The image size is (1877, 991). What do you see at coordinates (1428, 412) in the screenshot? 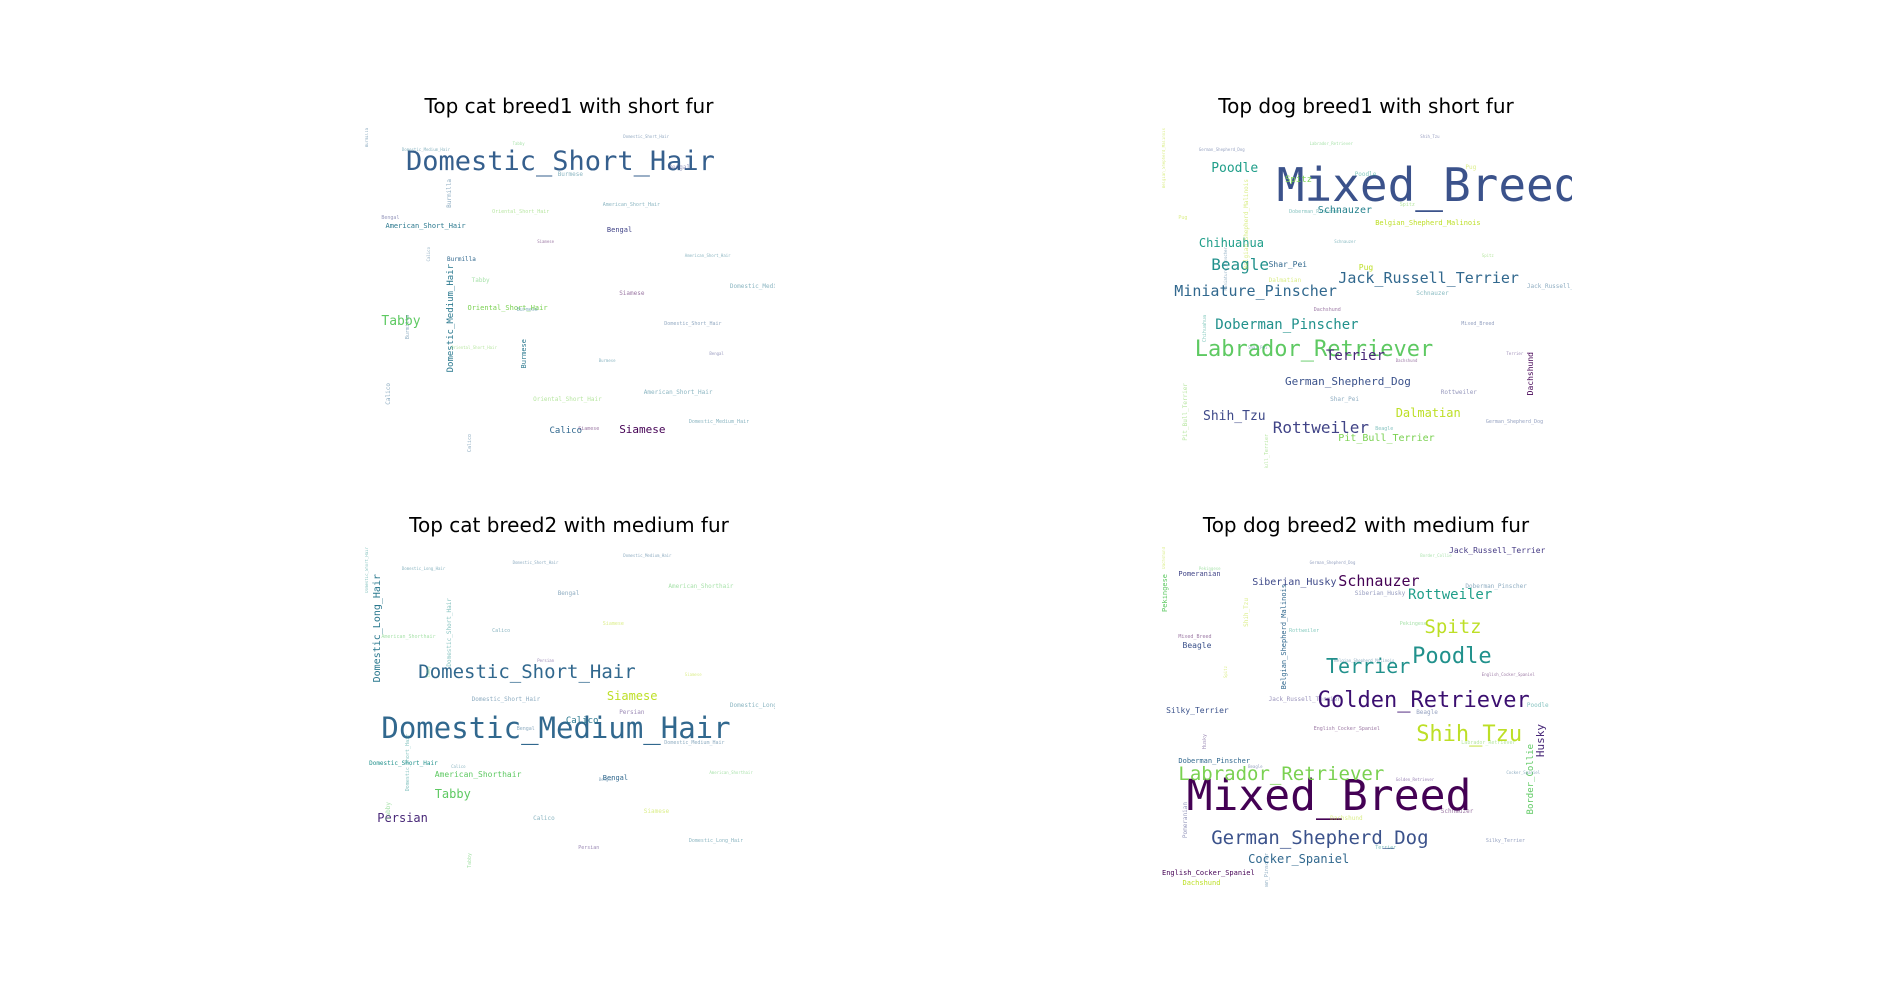
I see `cloud-word: Dalmatian` at bounding box center [1428, 412].